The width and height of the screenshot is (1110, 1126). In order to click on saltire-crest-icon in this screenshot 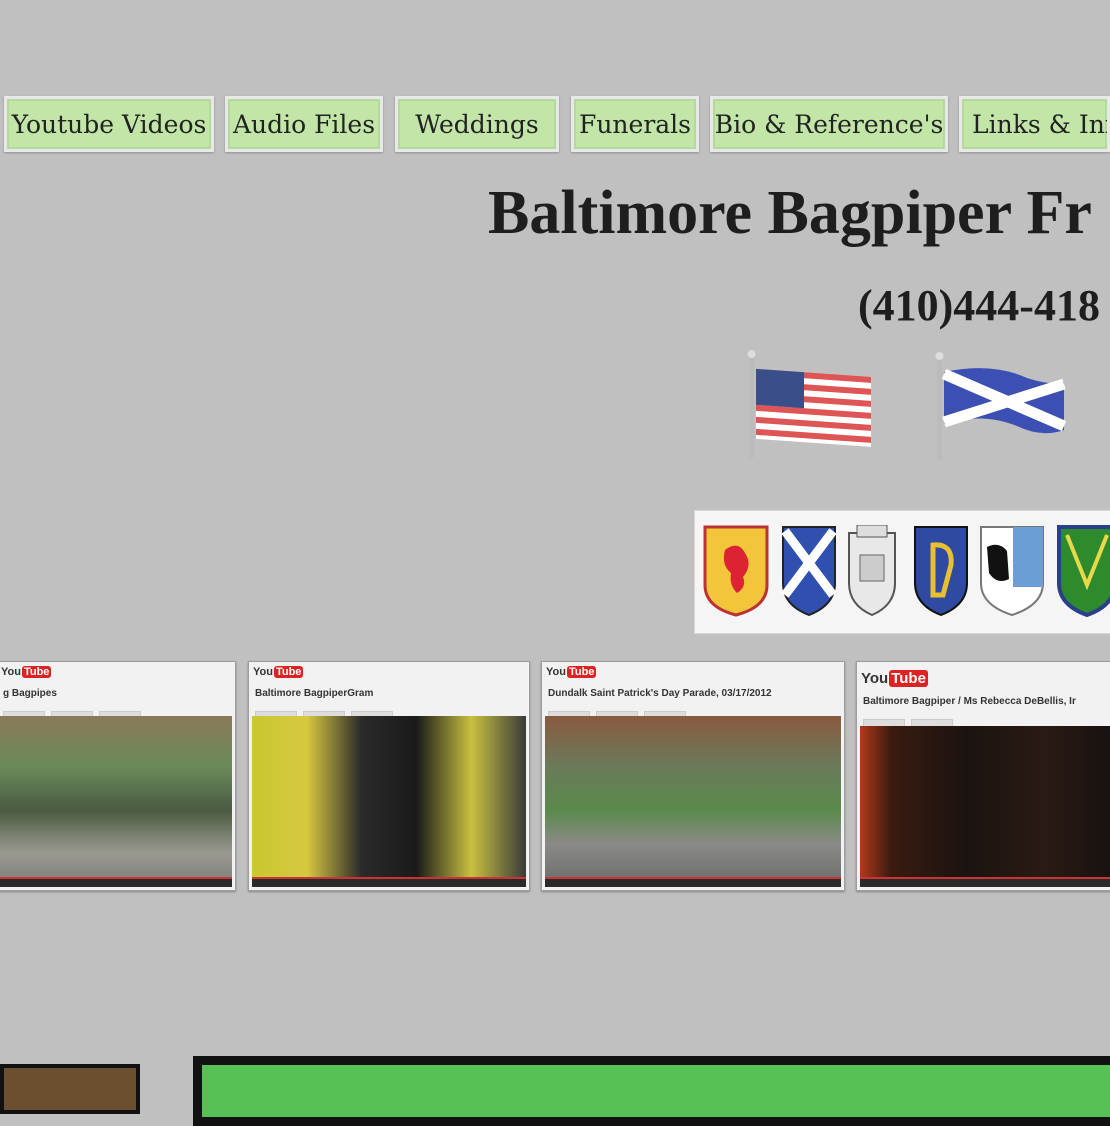, I will do `click(809, 571)`.